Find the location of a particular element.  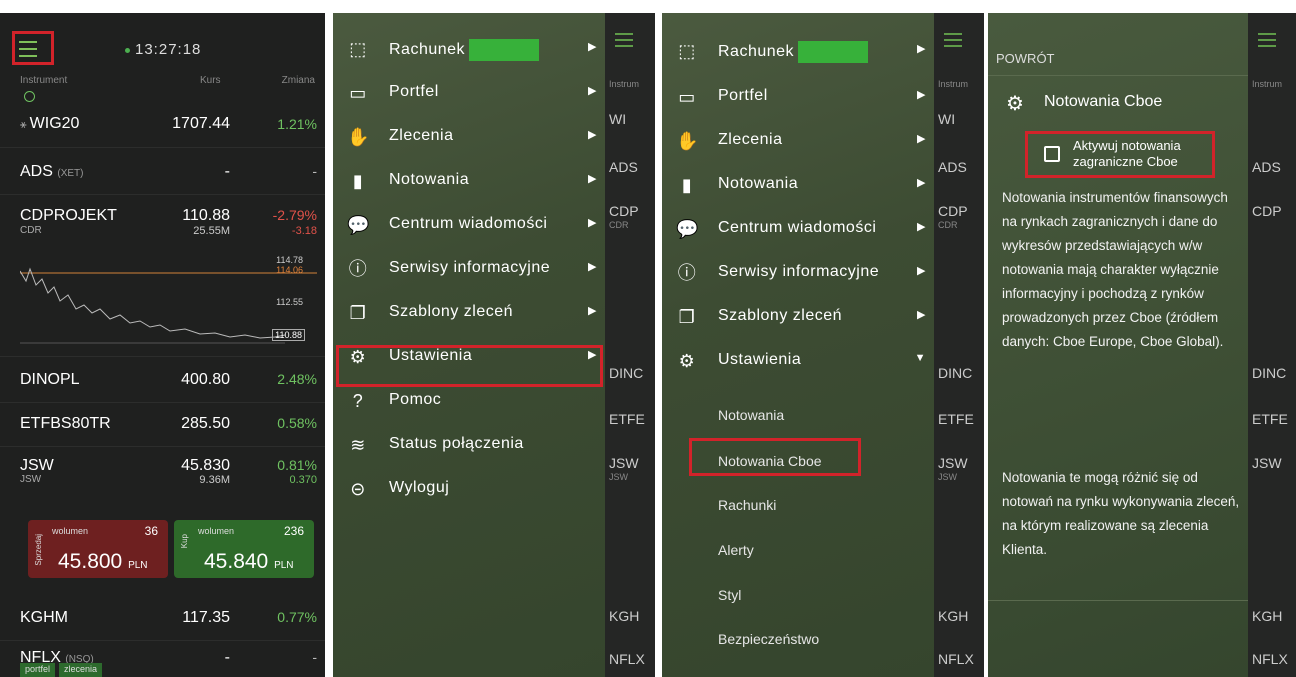

list-item-etfbs80tr: ETFBS80TR 285.50 0.58% is located at coordinates (162, 425).